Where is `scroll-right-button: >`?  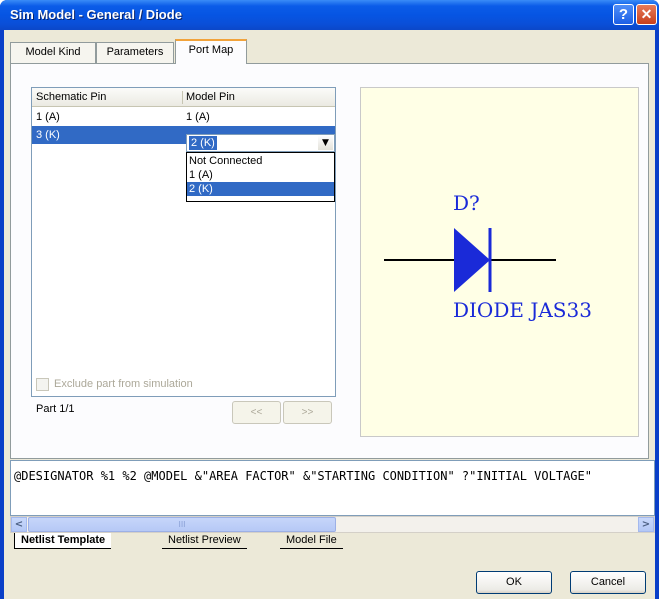
scroll-right-button: > is located at coordinates (646, 524).